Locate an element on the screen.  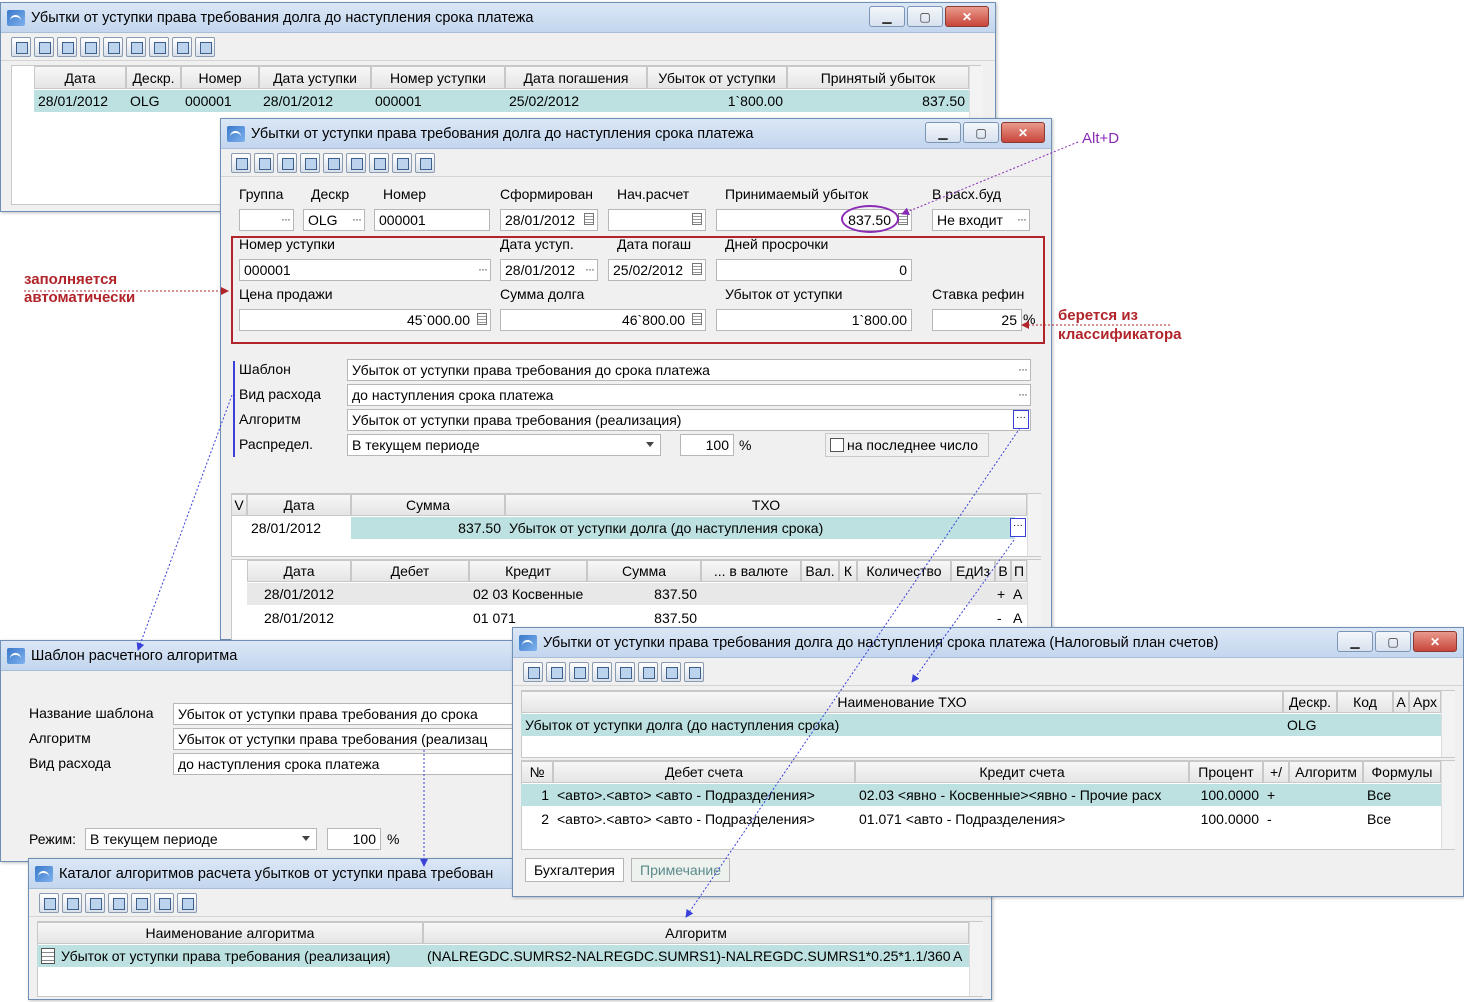
tab-accounting: Бухгалтерия is located at coordinates (574, 870).